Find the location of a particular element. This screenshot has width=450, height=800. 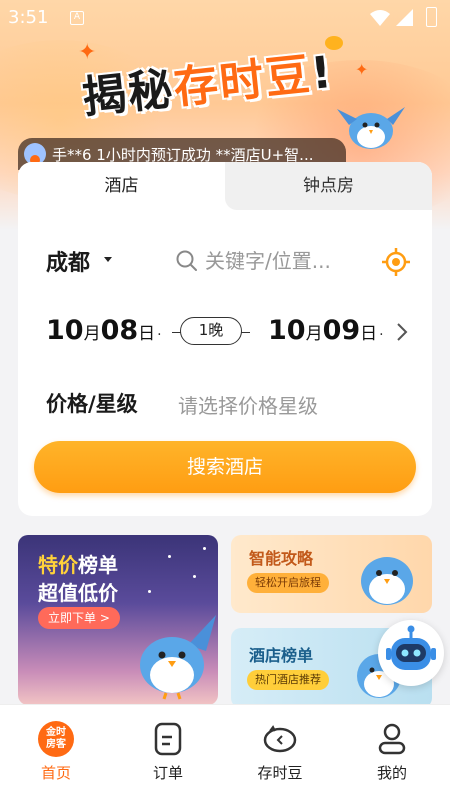

promo-left-subtitle: 超值低价 is located at coordinates (78, 593).